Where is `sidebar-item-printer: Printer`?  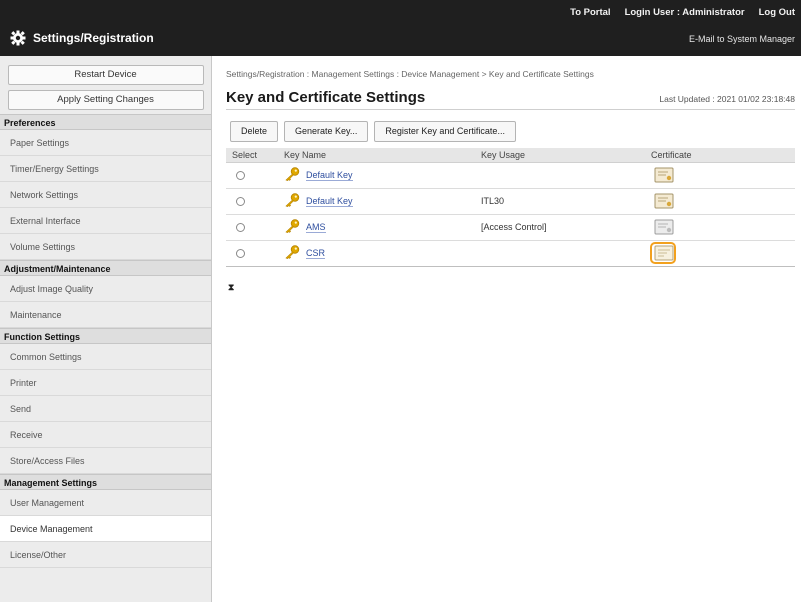
sidebar-item-printer: Printer is located at coordinates (105, 383).